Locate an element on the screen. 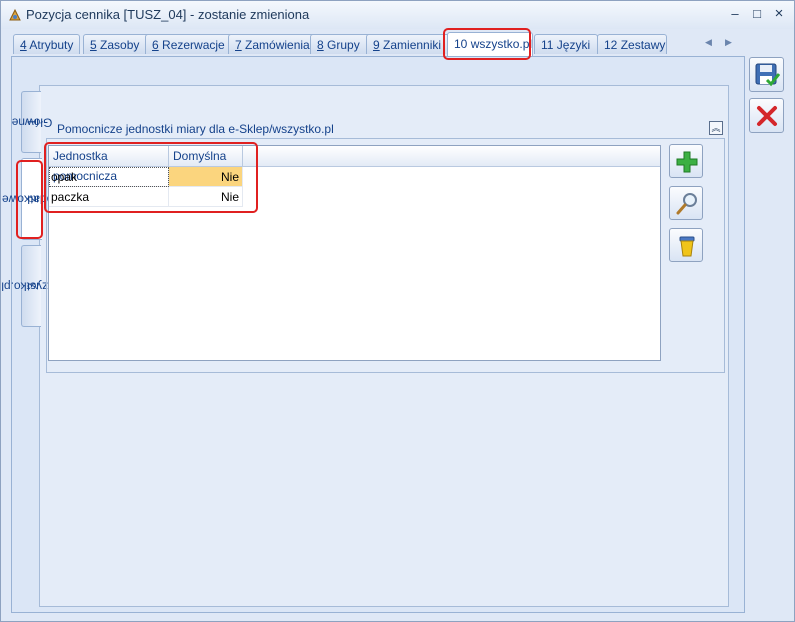 The height and width of the screenshot is (622, 795). minimize-button: – is located at coordinates (735, 14).